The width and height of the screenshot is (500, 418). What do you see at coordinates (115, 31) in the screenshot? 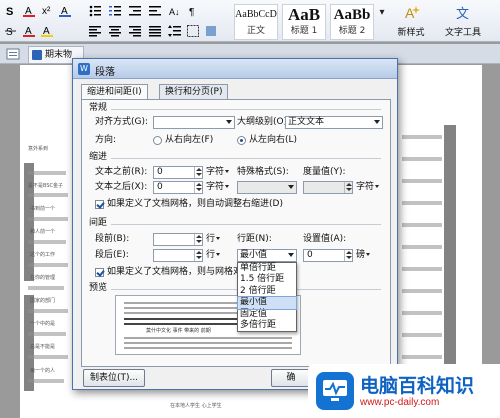
I see `align-center-icon` at bounding box center [115, 31].